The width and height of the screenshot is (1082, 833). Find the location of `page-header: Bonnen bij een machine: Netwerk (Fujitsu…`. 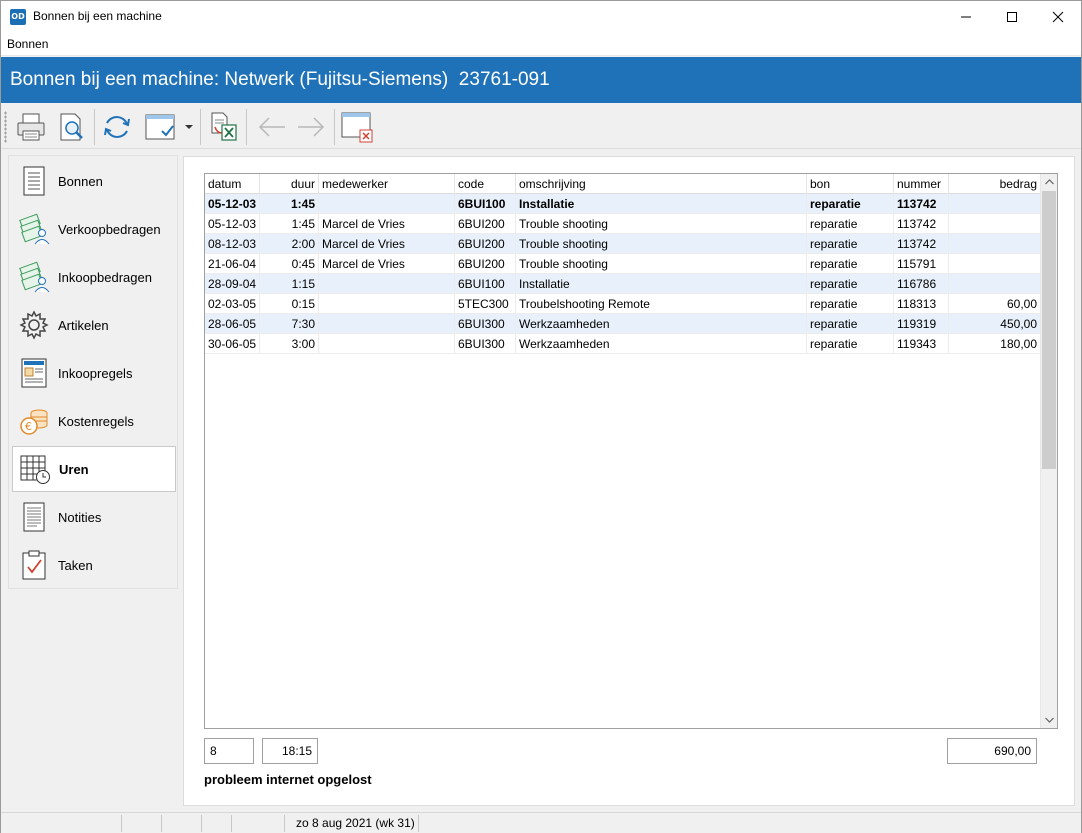

page-header: Bonnen bij een machine: Netwerk (Fujitsu… is located at coordinates (541, 80).